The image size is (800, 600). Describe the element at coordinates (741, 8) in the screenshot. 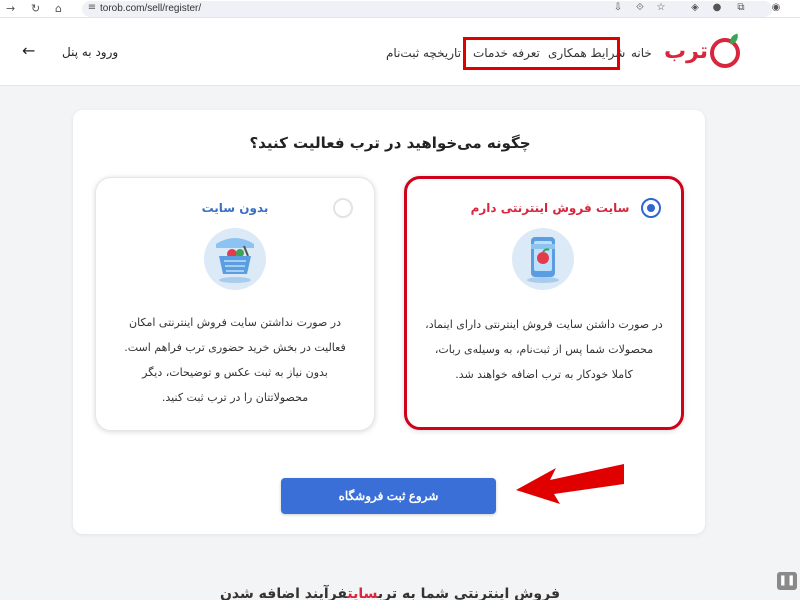

I see `extensions-puzzle-icon: ⧉` at that location.